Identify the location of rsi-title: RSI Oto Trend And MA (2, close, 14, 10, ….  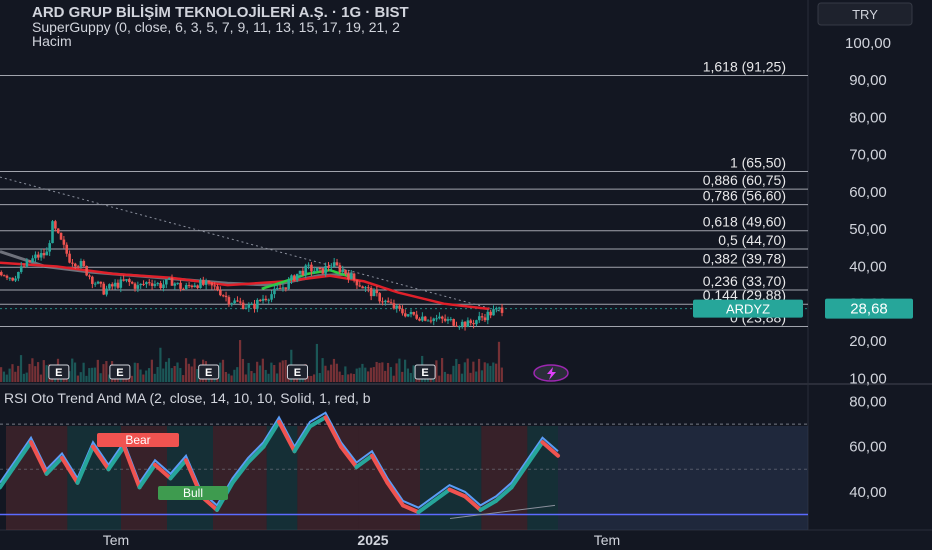
(187, 398).